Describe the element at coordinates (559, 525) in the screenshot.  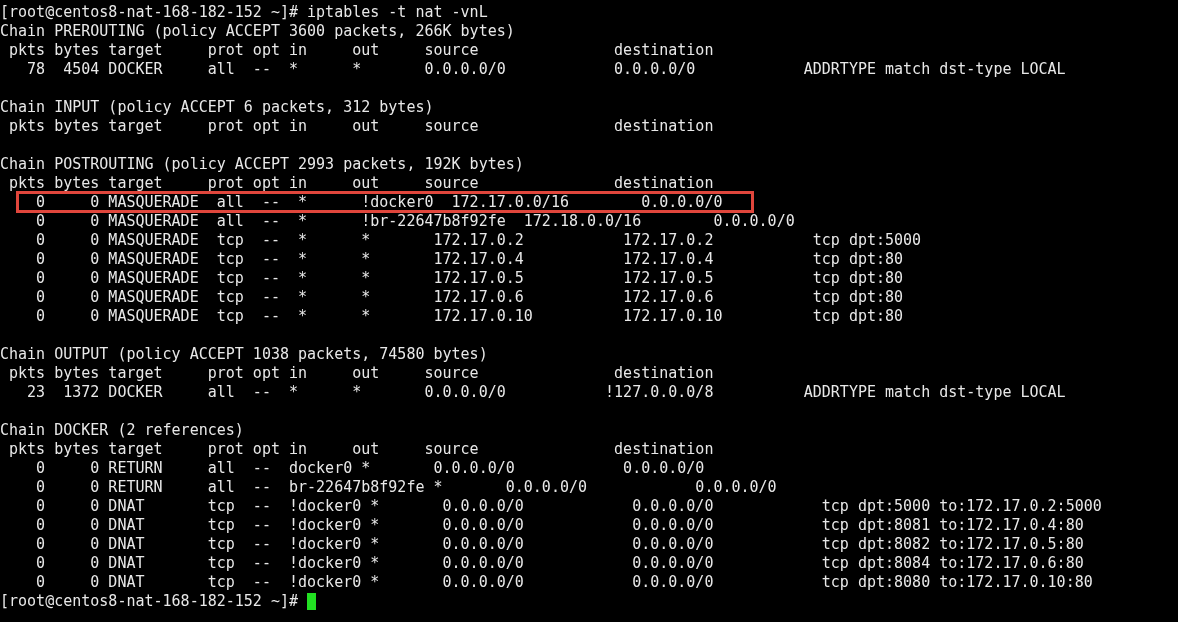
I see `rule-row-text: 0 0 DNAT tcp -- !docker0 * 0.0.0.0/0 0.0.0.0/0 tcp dpt:8081 to:172.17.0.4:80` at that location.